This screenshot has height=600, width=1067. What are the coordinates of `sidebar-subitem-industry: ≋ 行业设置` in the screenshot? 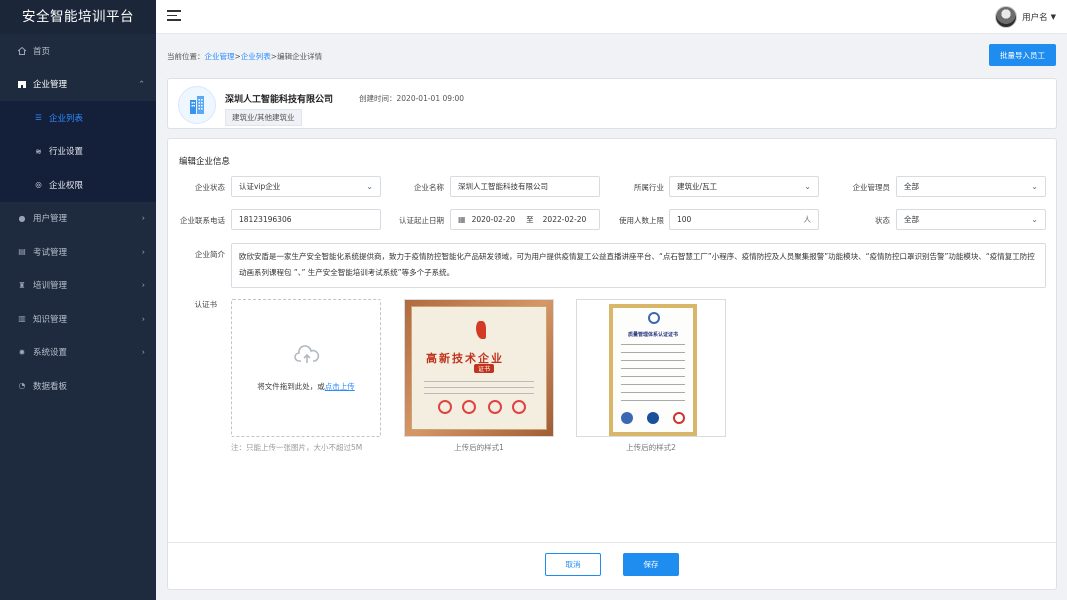 It's located at (78, 152).